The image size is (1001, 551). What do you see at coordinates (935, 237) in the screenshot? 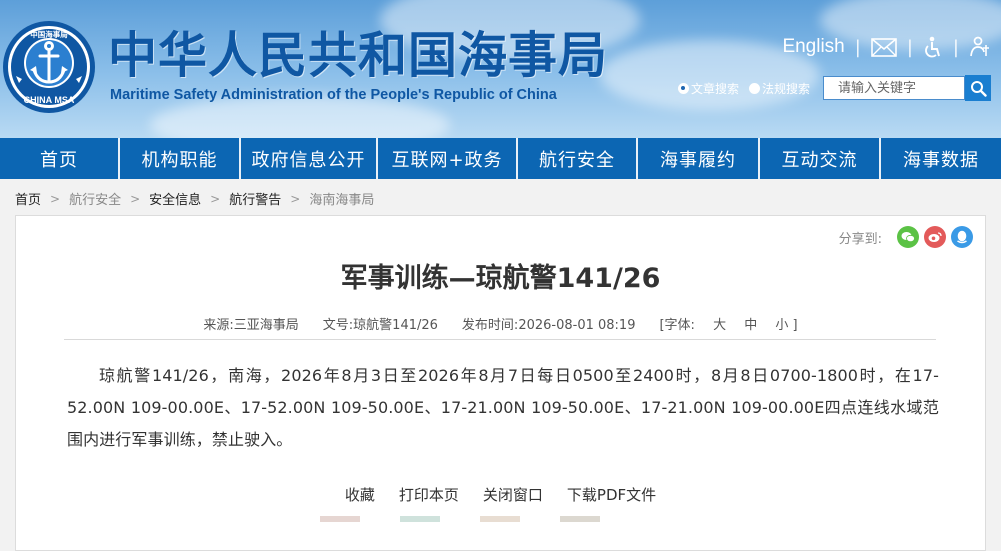
I see `weibo-icon` at bounding box center [935, 237].